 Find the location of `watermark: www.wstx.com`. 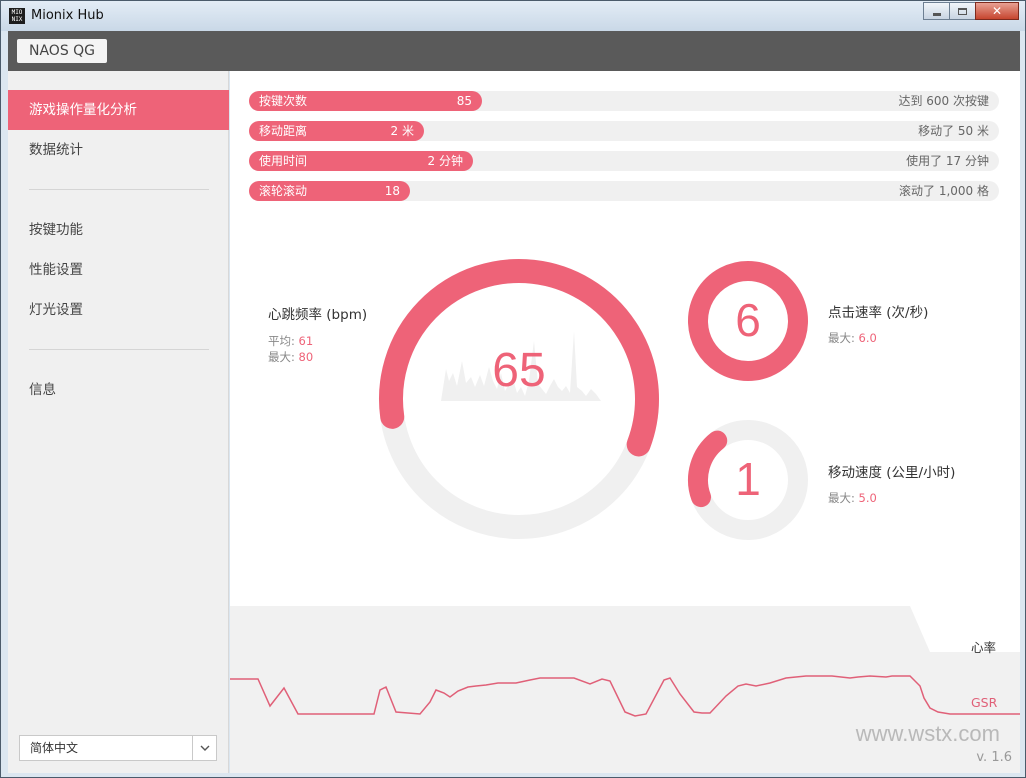

watermark: www.wstx.com is located at coordinates (927, 733).